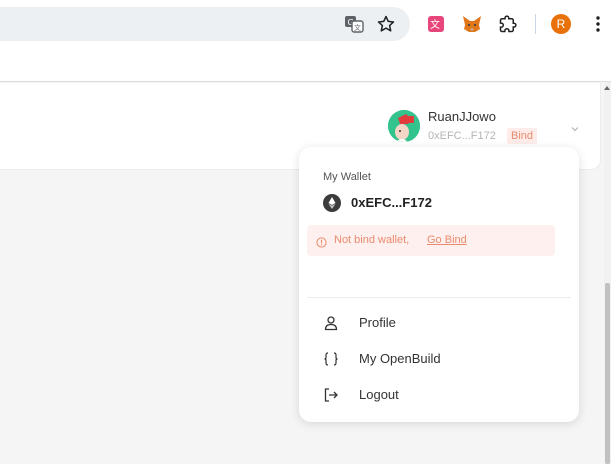  What do you see at coordinates (598, 24) in the screenshot?
I see `kebab-menu-icon` at bounding box center [598, 24].